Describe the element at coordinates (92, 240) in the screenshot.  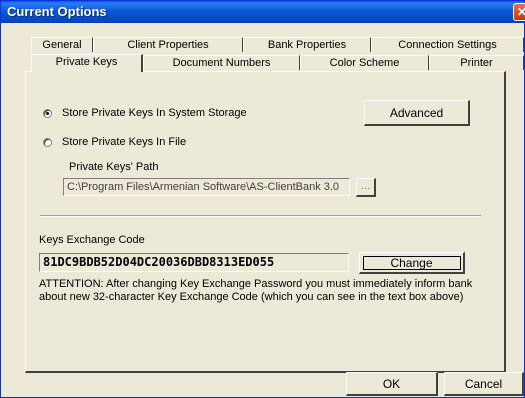
I see `keys-exchange-code-label: Keys Exchange Code` at that location.